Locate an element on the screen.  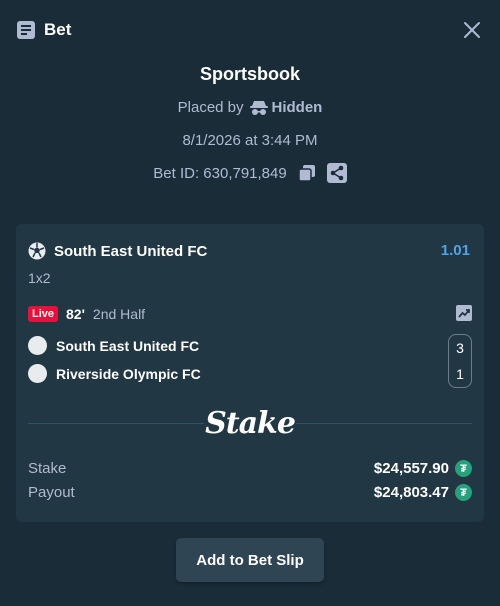
stake-amount: $24,557.90 ₮ is located at coordinates (423, 468).